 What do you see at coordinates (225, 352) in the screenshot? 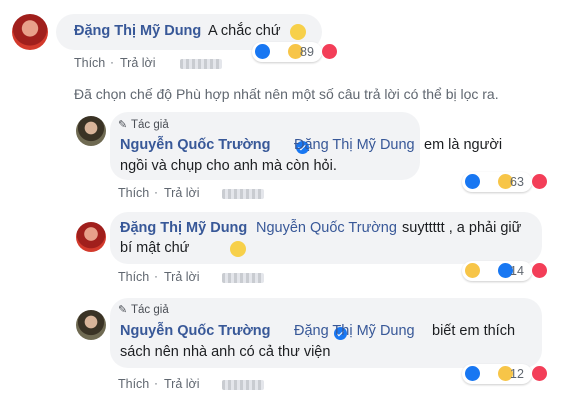
I see `comment-text-continued: sách nên nhà anh có cả thư viện` at bounding box center [225, 352].